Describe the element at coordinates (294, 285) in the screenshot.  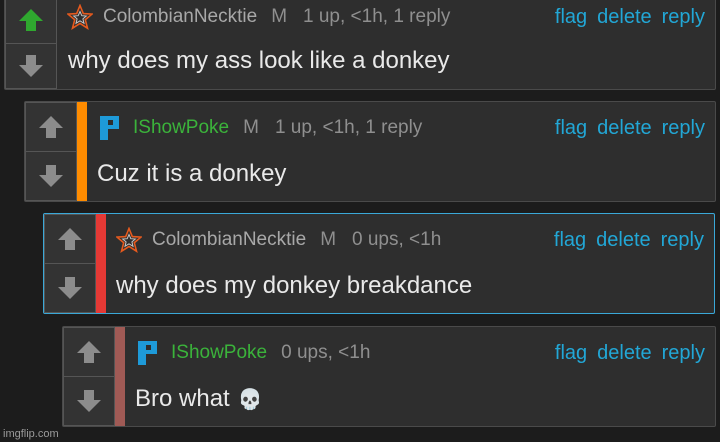
I see `comment-text: why does my donkey breakdance` at that location.